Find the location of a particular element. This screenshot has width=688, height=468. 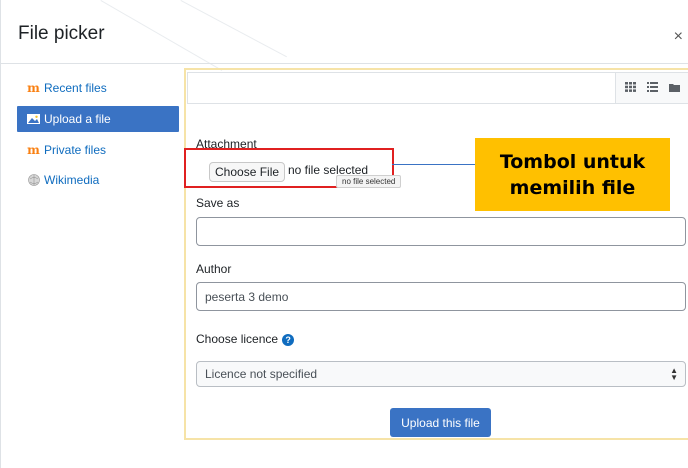

view-switcher is located at coordinates (651, 88).